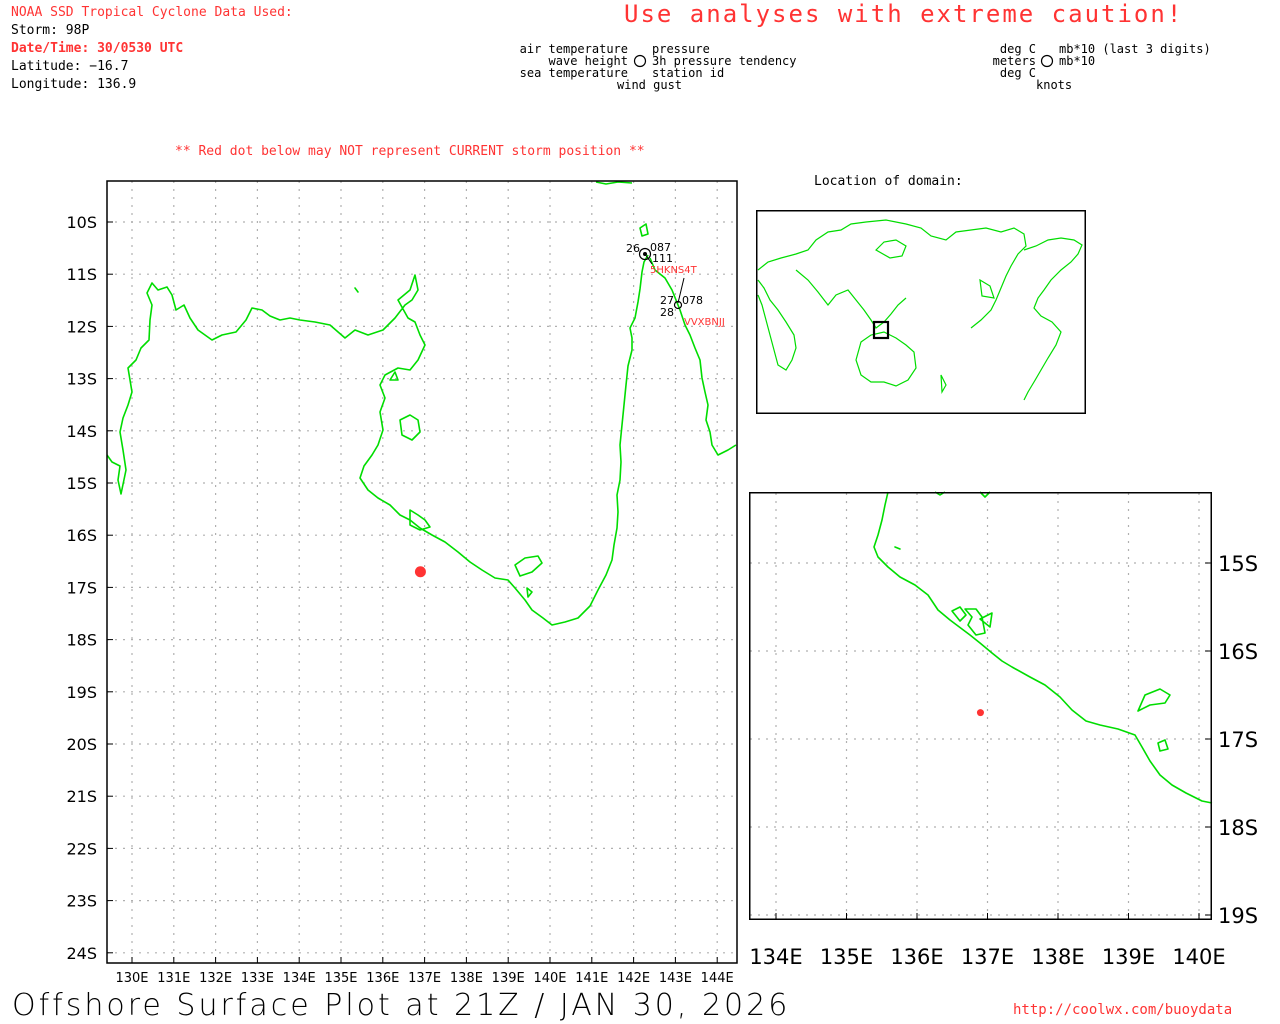 This screenshot has width=1280, height=1024. What do you see at coordinates (81, 744) in the screenshot?
I see `lat-tick-label: 20S` at bounding box center [81, 744].